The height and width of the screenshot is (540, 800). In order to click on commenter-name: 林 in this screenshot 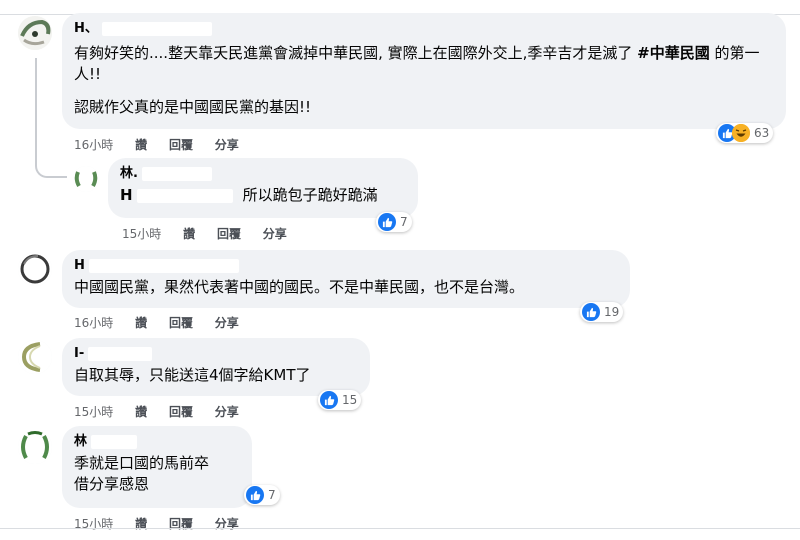, I will do `click(157, 442)`.